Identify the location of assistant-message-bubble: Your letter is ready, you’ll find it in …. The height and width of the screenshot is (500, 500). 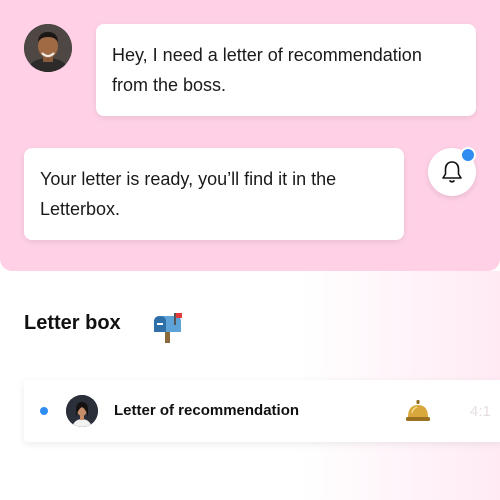
(214, 194).